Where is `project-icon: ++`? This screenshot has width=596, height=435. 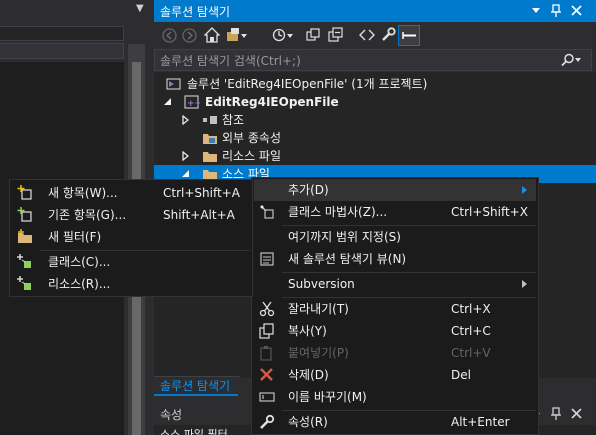 project-icon: ++ is located at coordinates (192, 102).